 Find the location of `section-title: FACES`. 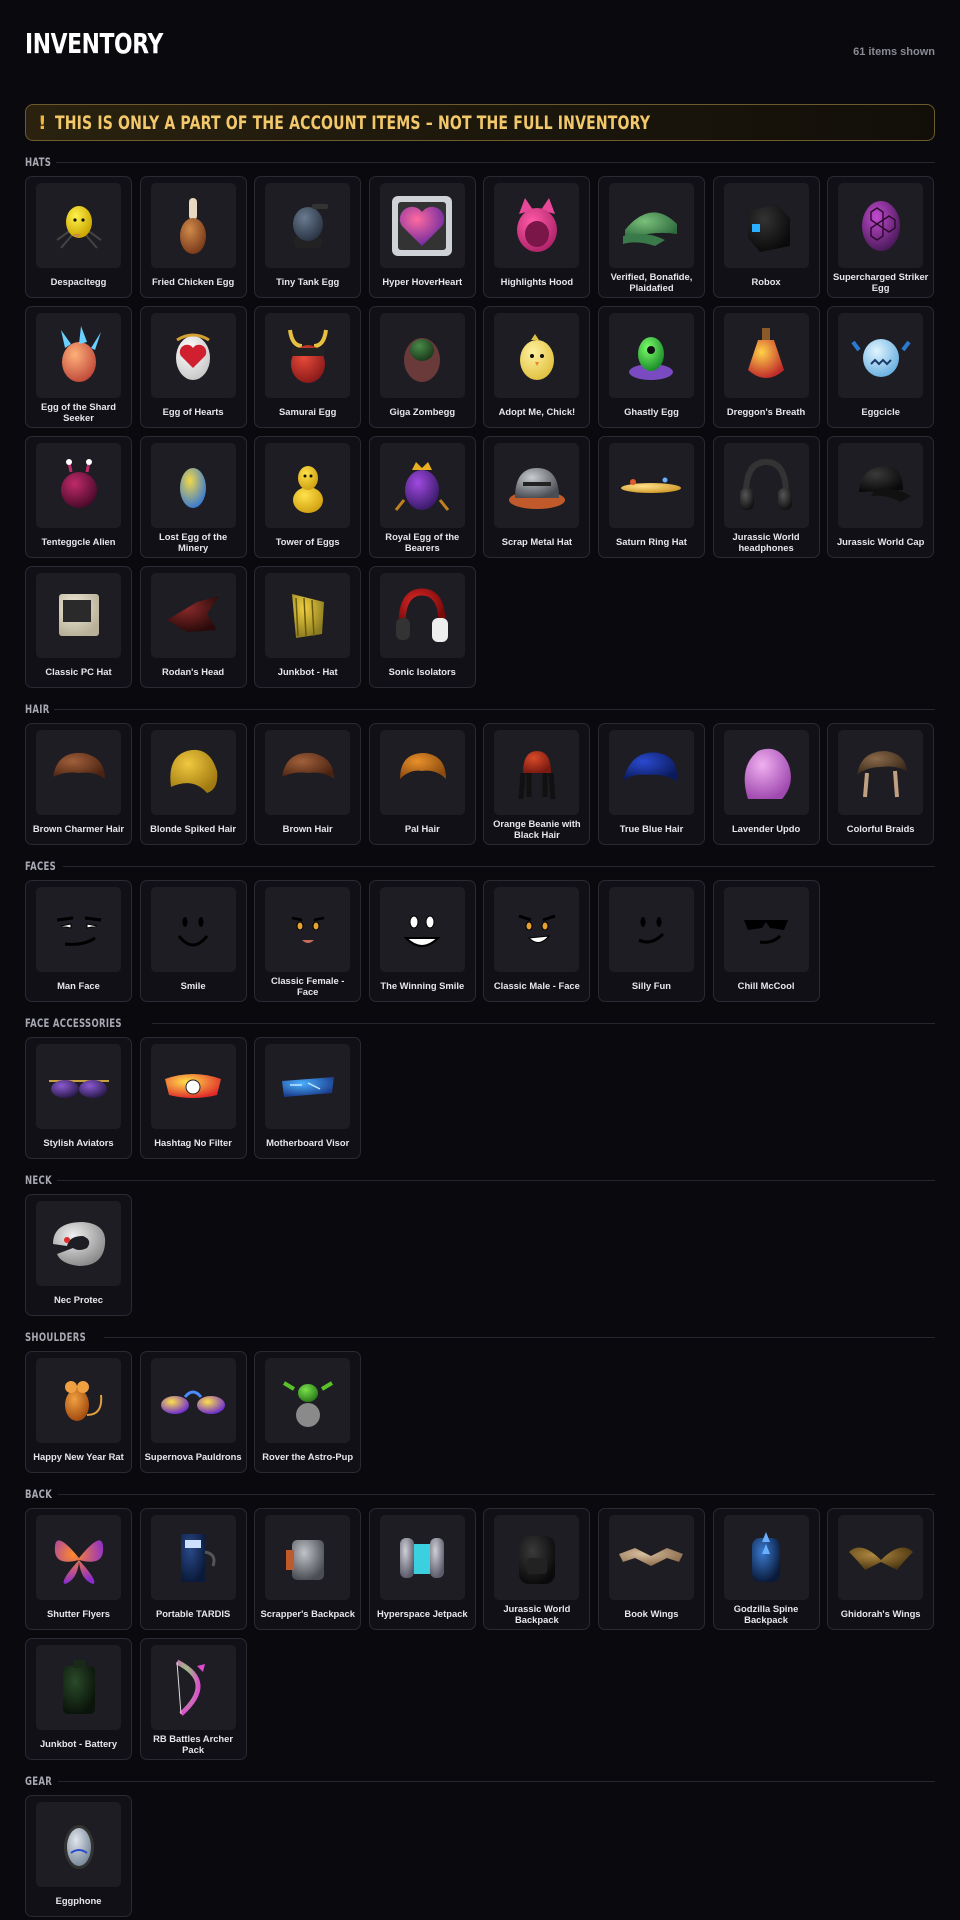

section-title: FACES is located at coordinates (41, 866).